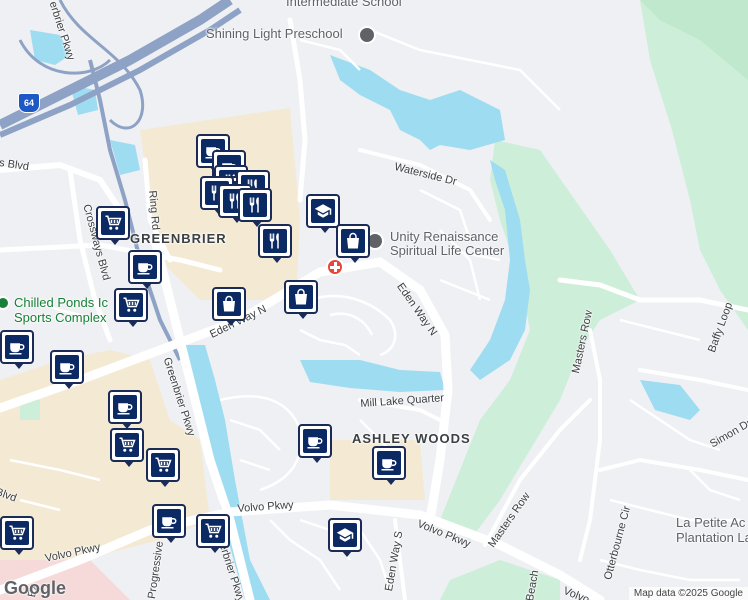 The image size is (748, 600). What do you see at coordinates (274, 33) in the screenshot?
I see `place-label-shining-light-preschool: Shining Light Preschool` at bounding box center [274, 33].